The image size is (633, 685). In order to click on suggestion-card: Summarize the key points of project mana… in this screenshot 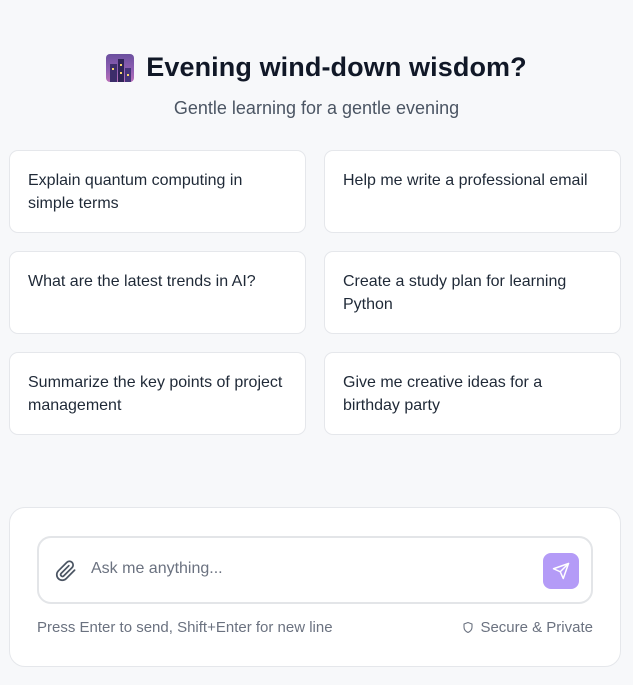, I will do `click(157, 393)`.